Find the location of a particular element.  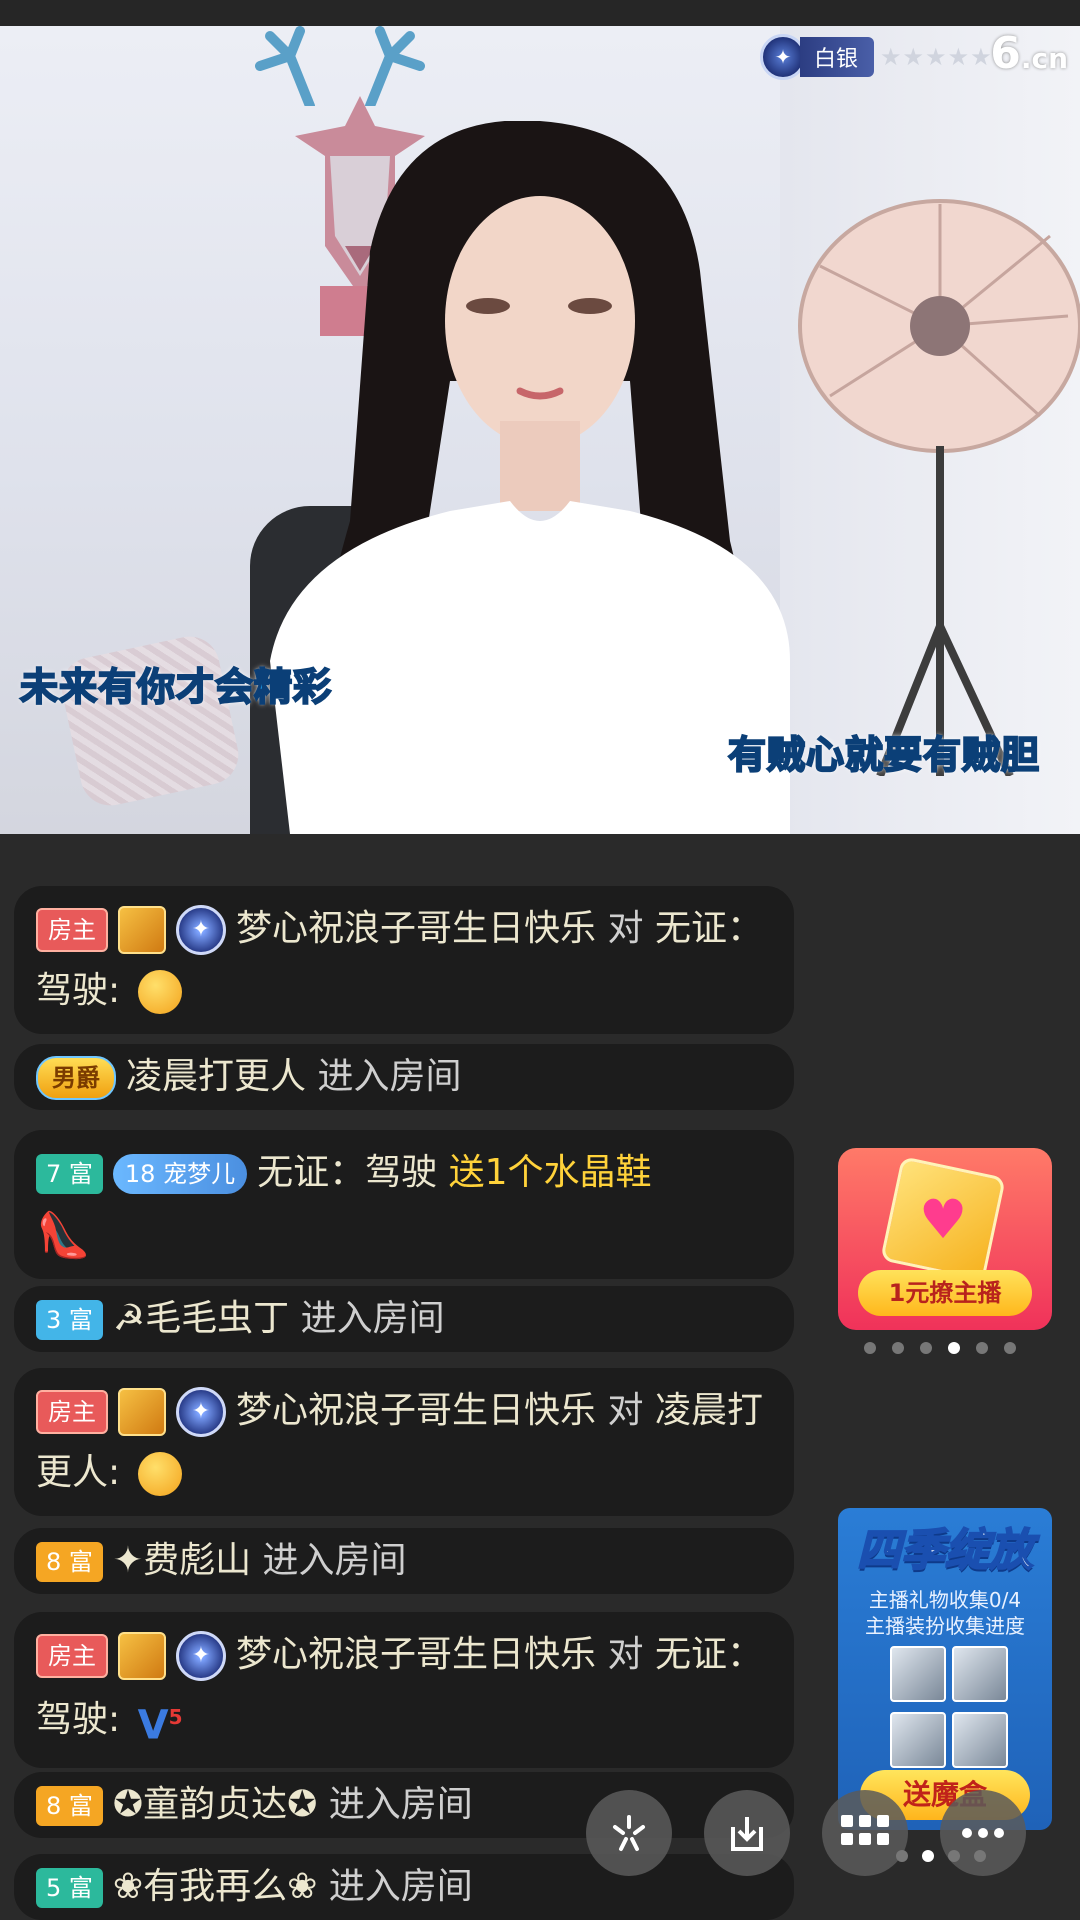

chat-message: 8 富 ✪童韵贞达✪ 进入房间 is located at coordinates (404, 1805).